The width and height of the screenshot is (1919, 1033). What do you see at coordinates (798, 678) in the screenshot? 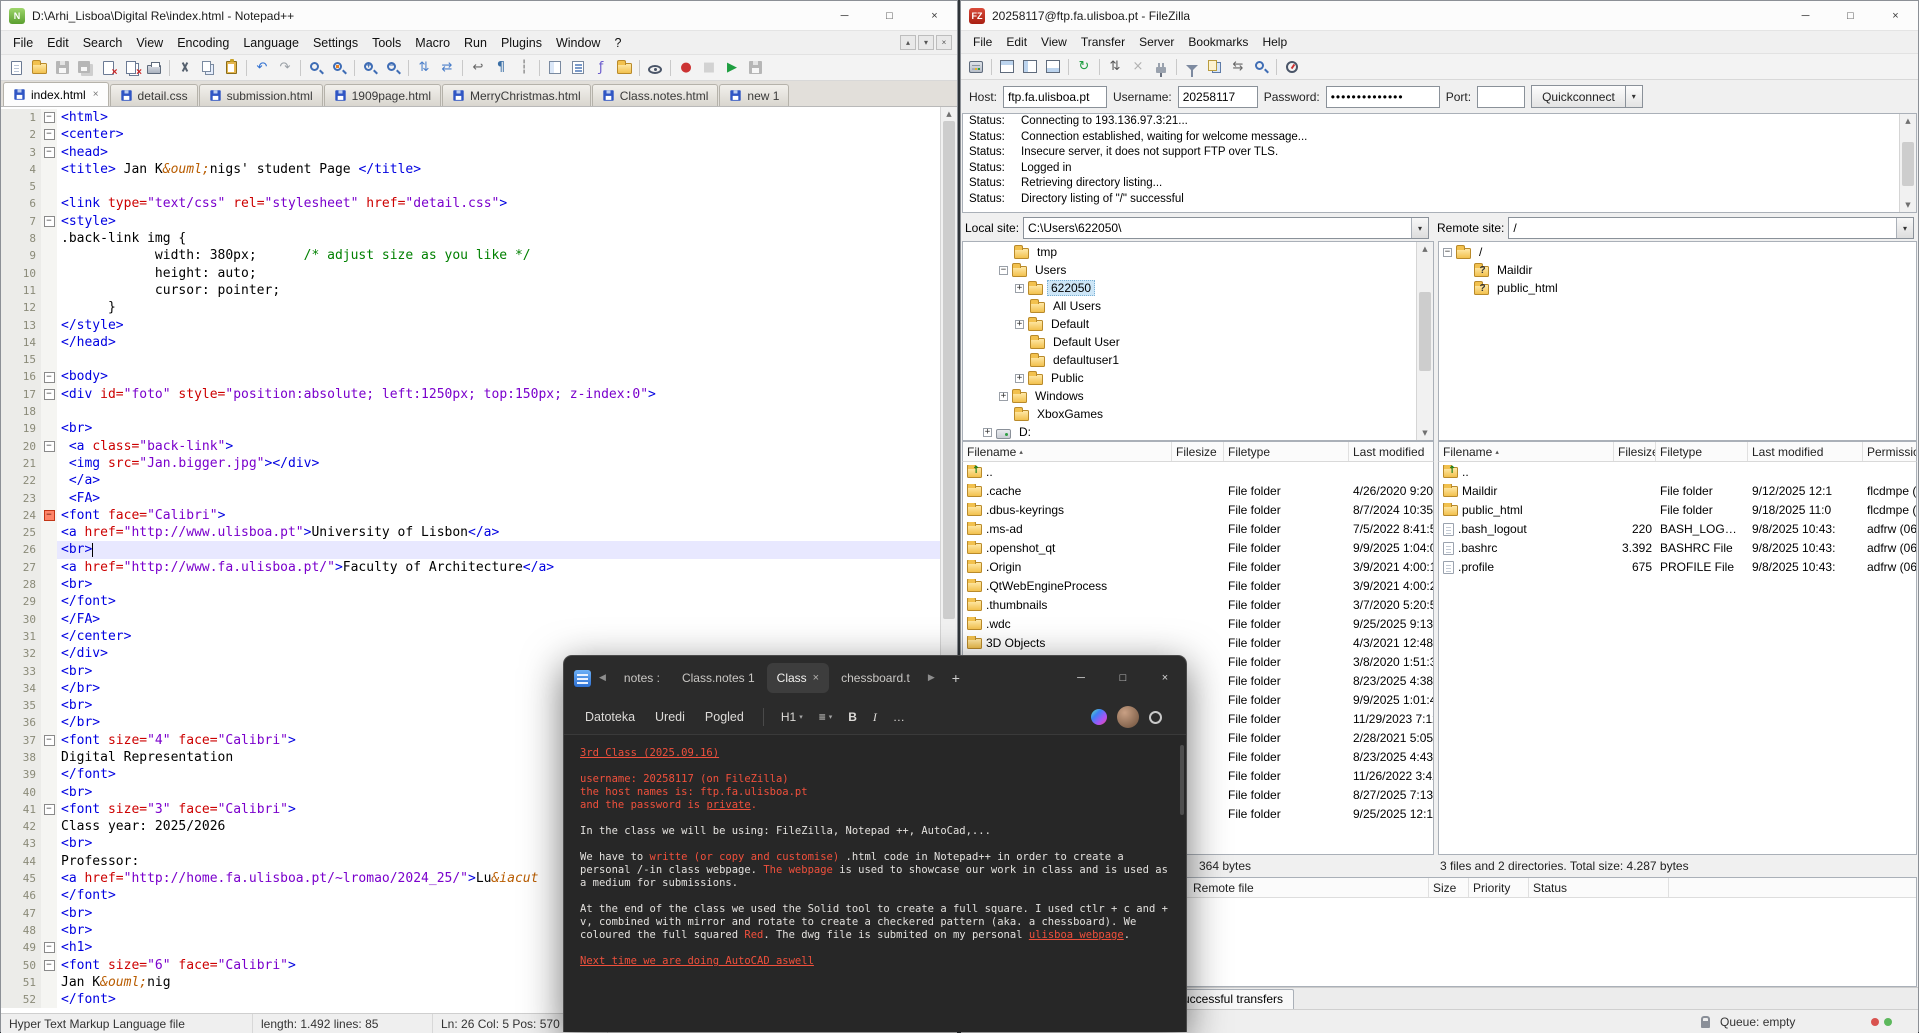
I see `notepad-tab-class: Class ×` at bounding box center [798, 678].